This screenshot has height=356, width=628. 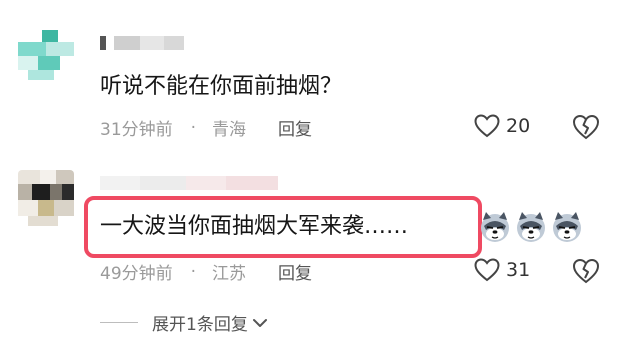 I want to click on comment-location: 青海, so click(x=229, y=130).